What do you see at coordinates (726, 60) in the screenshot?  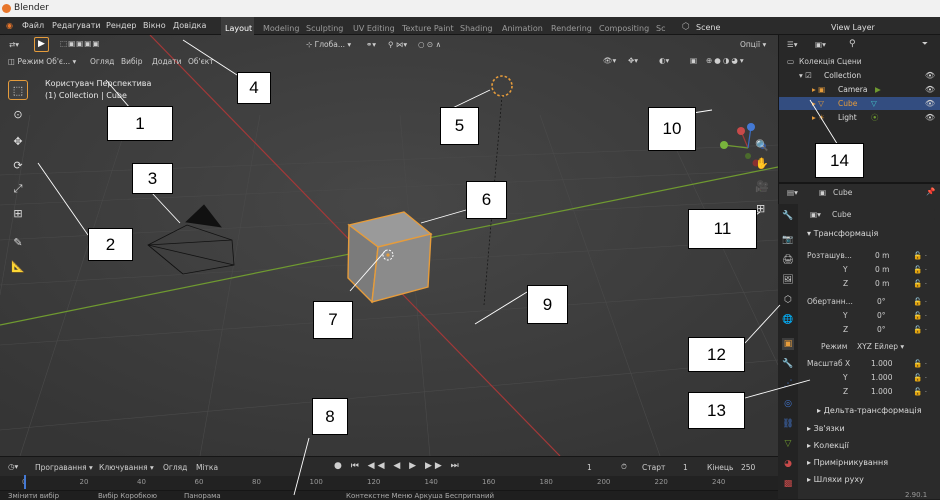 I see `shading-modes-icons: ⊕●◑◕▾` at bounding box center [726, 60].